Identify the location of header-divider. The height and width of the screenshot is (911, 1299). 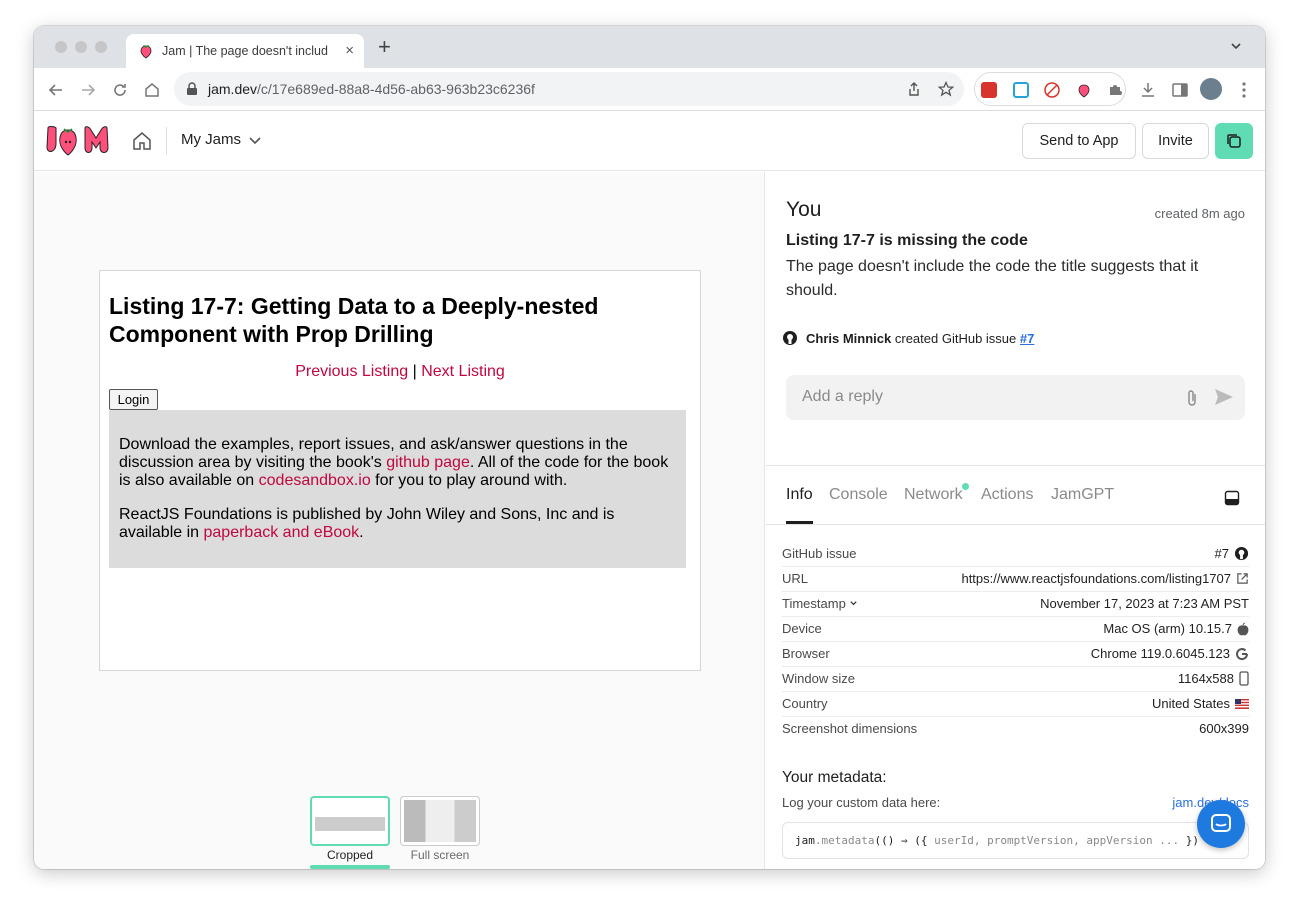
(166, 141).